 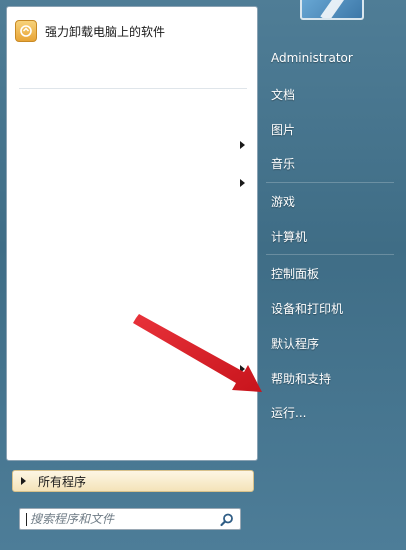 I want to click on search-icon, so click(x=227, y=520).